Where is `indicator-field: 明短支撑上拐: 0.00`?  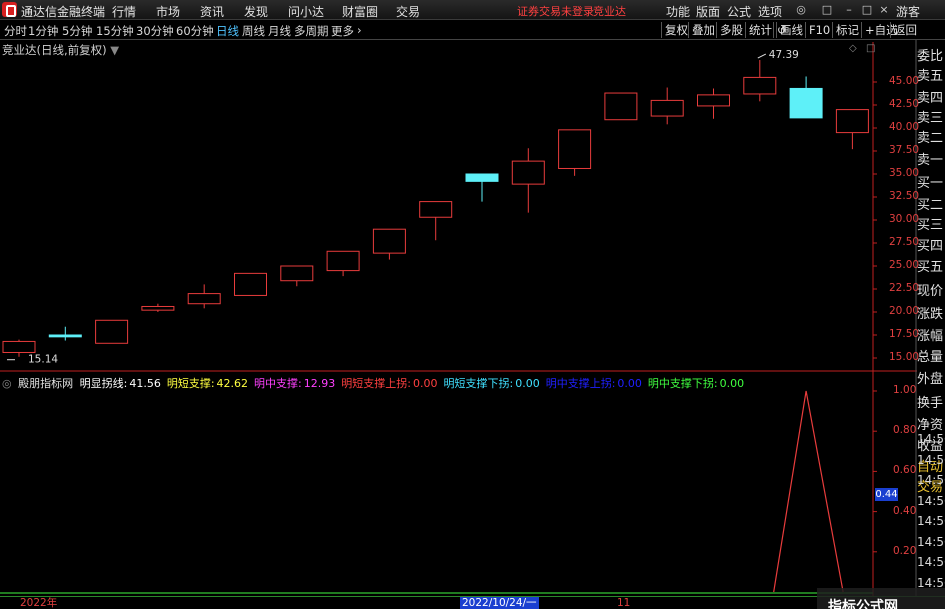
indicator-field: 明短支撑上拐: 0.00 is located at coordinates (390, 383).